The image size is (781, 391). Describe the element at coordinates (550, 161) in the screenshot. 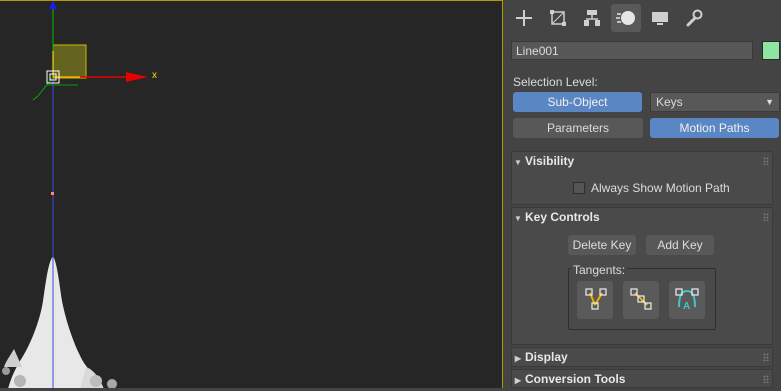

I see `visibility-title: Visibility` at that location.